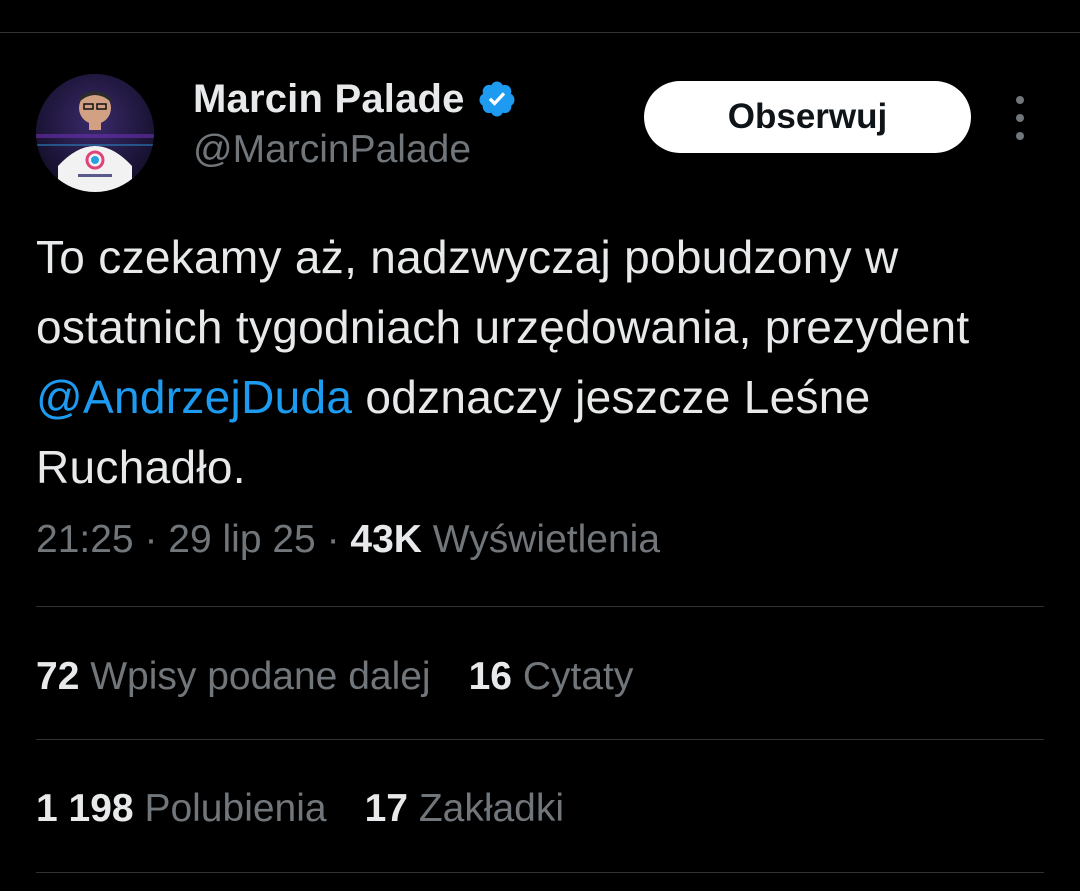 The width and height of the screenshot is (1080, 891). What do you see at coordinates (573, 676) in the screenshot?
I see `quotes-label: Cytaty` at bounding box center [573, 676].